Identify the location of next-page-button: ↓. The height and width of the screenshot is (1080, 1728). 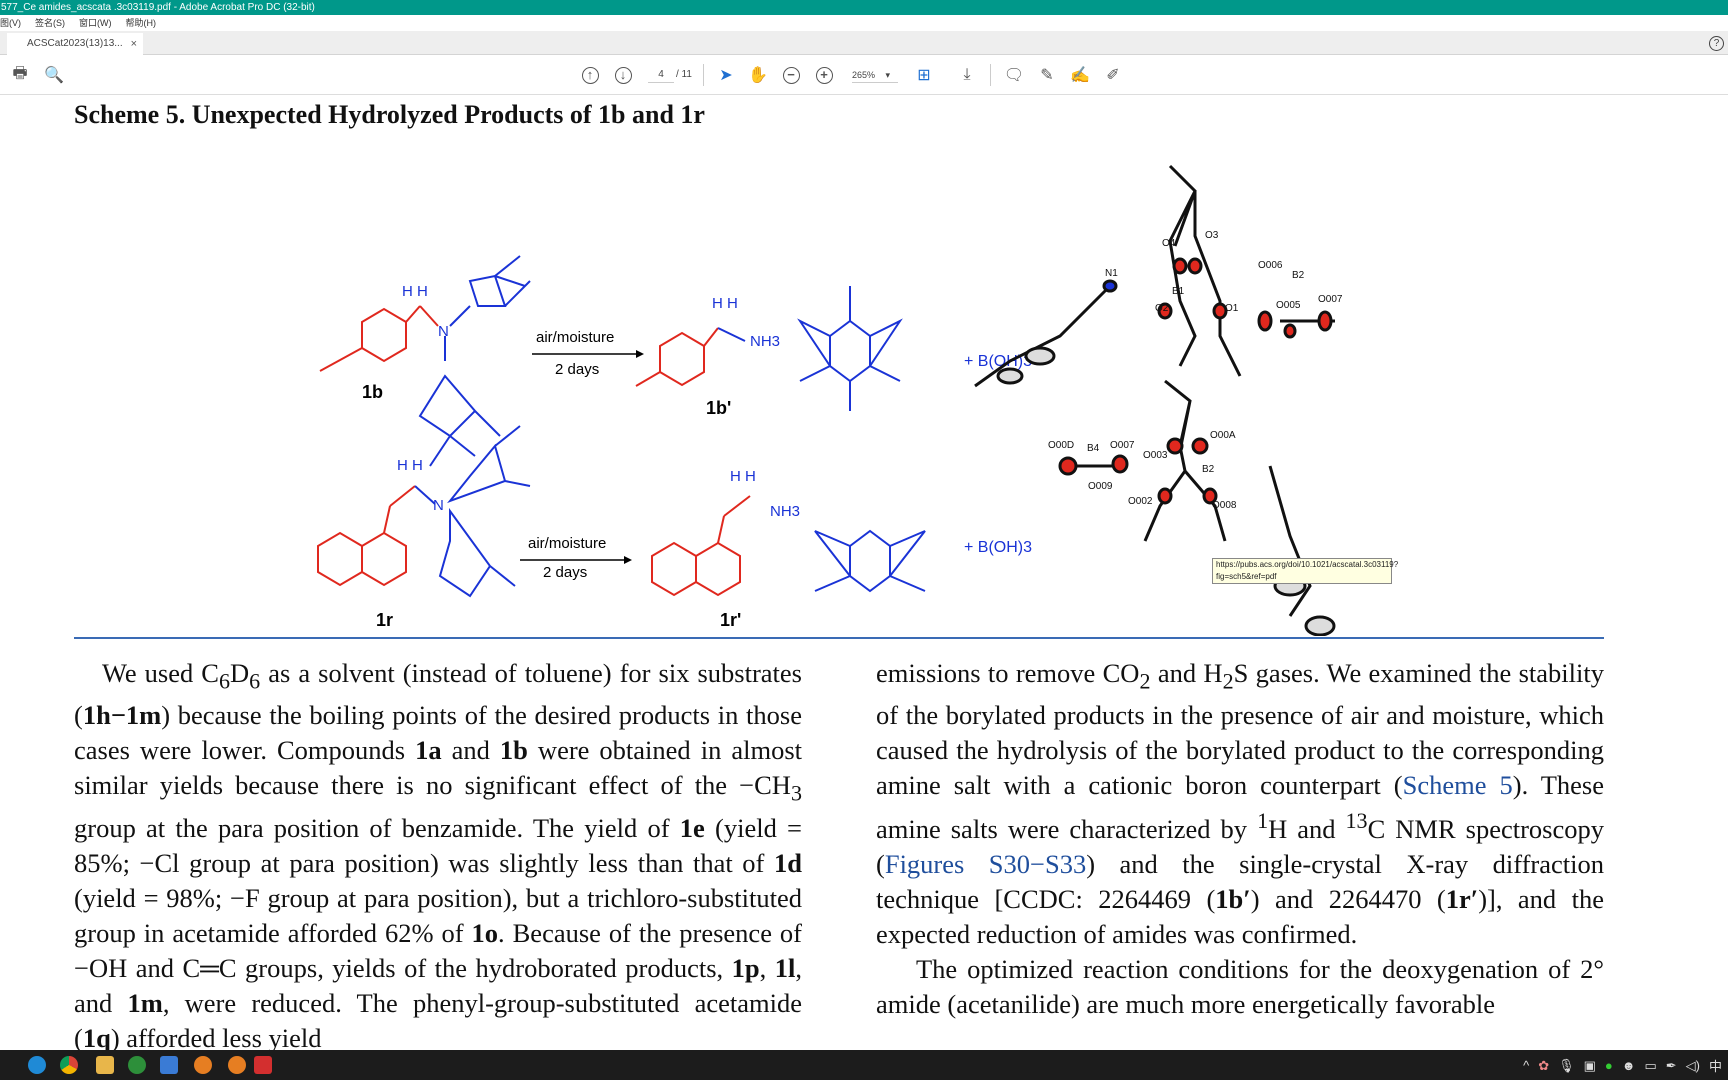
(623, 75).